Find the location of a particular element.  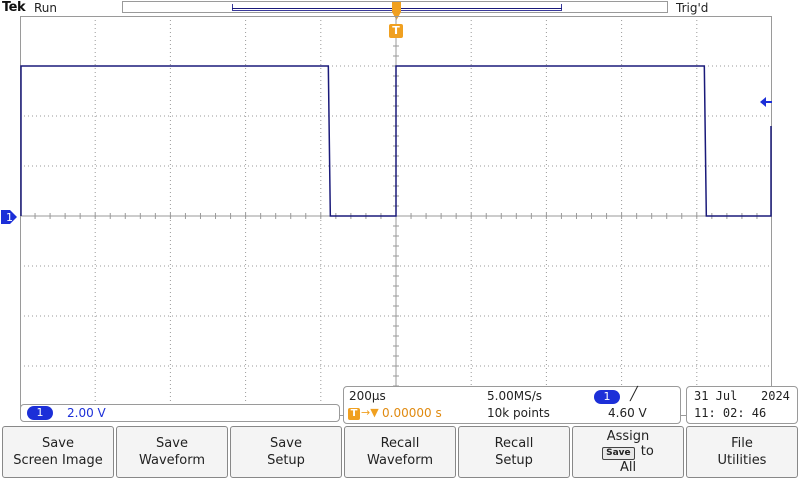

delay-arrow-icon: →▼ is located at coordinates (370, 412).